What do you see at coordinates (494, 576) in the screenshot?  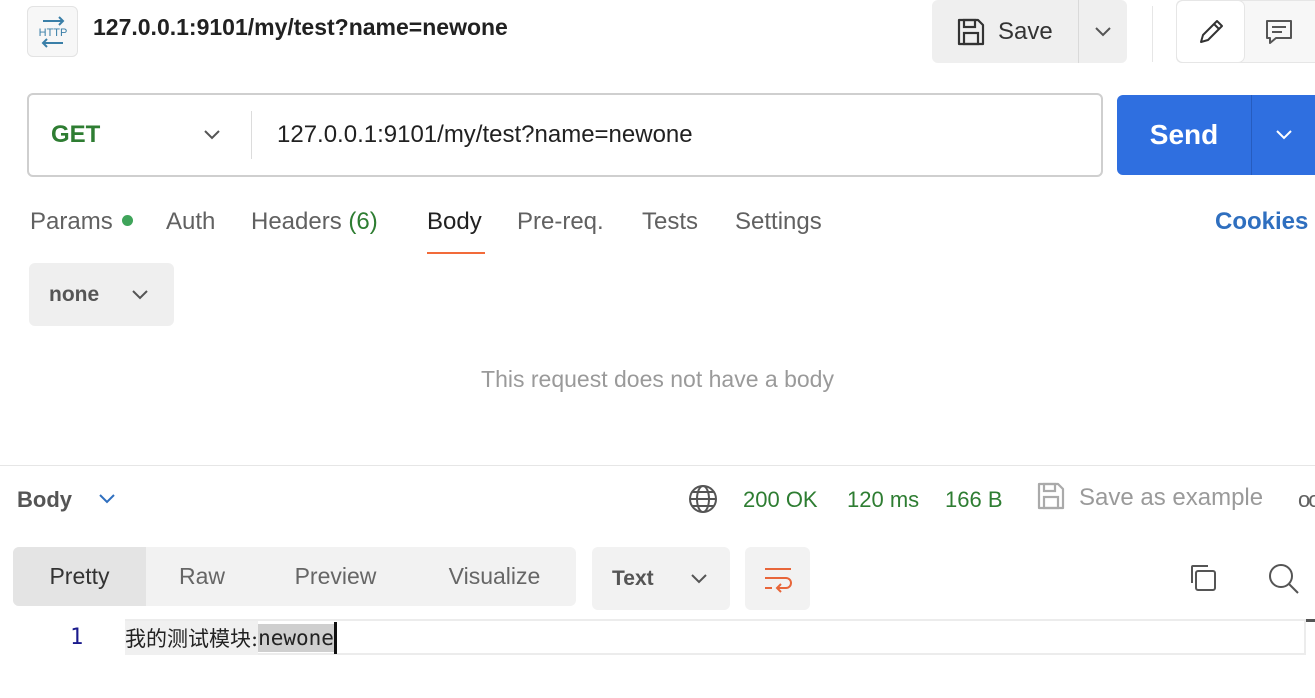 I see `view-tab-visualize: Visualize` at bounding box center [494, 576].